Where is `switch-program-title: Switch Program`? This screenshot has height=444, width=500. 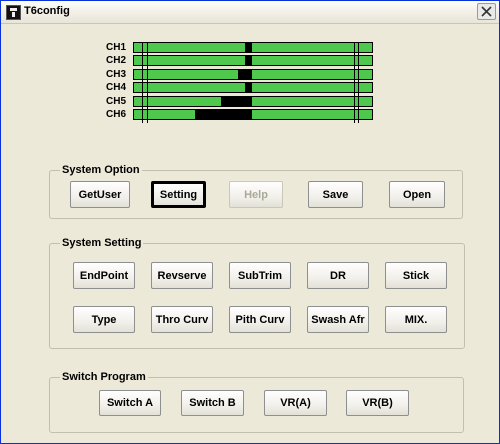 switch-program-title: Switch Program is located at coordinates (104, 377).